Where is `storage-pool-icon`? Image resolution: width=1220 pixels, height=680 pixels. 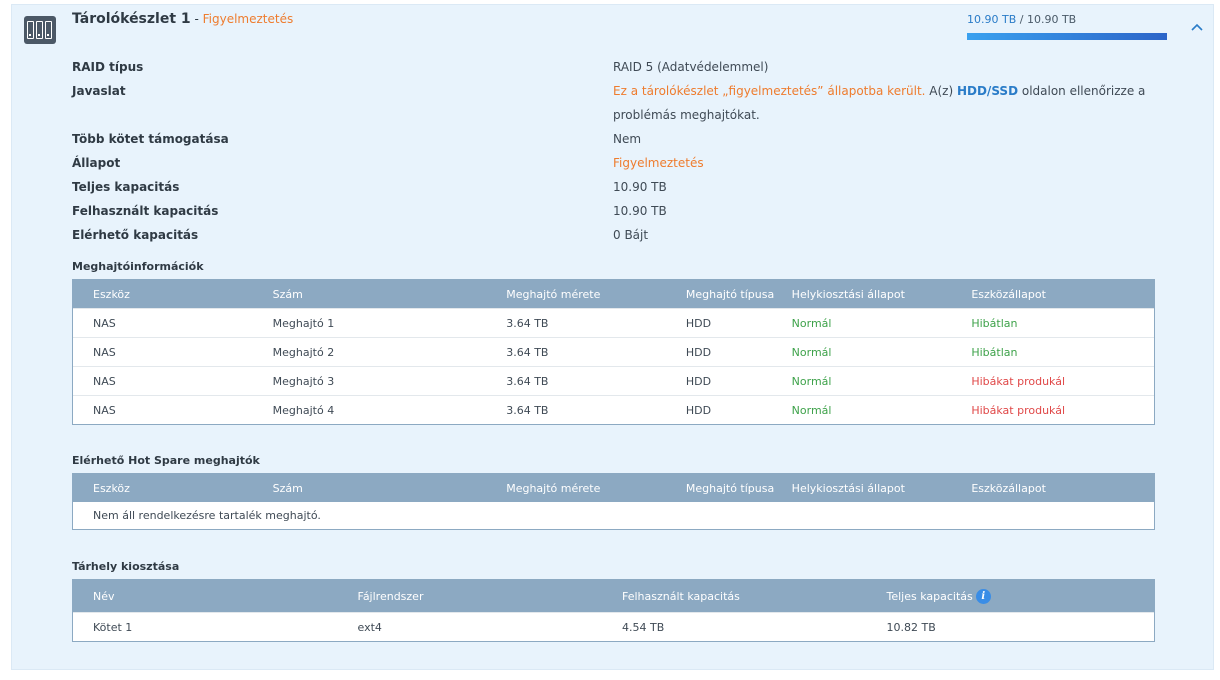 storage-pool-icon is located at coordinates (40, 30).